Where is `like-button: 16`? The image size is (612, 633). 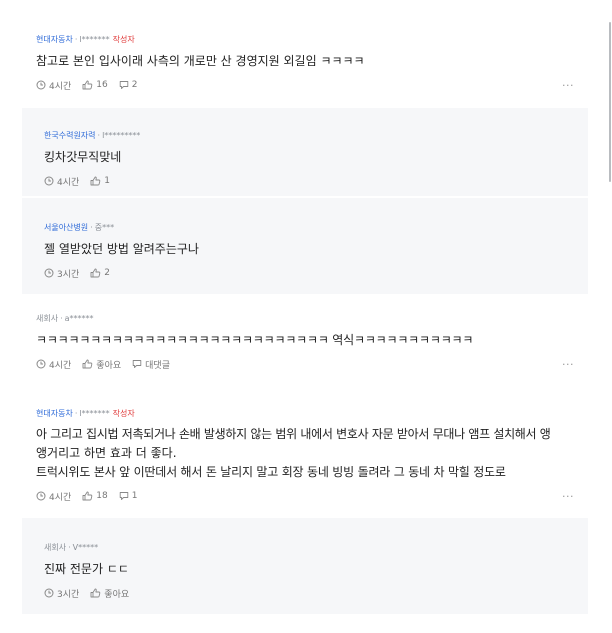
like-button: 16 is located at coordinates (95, 85).